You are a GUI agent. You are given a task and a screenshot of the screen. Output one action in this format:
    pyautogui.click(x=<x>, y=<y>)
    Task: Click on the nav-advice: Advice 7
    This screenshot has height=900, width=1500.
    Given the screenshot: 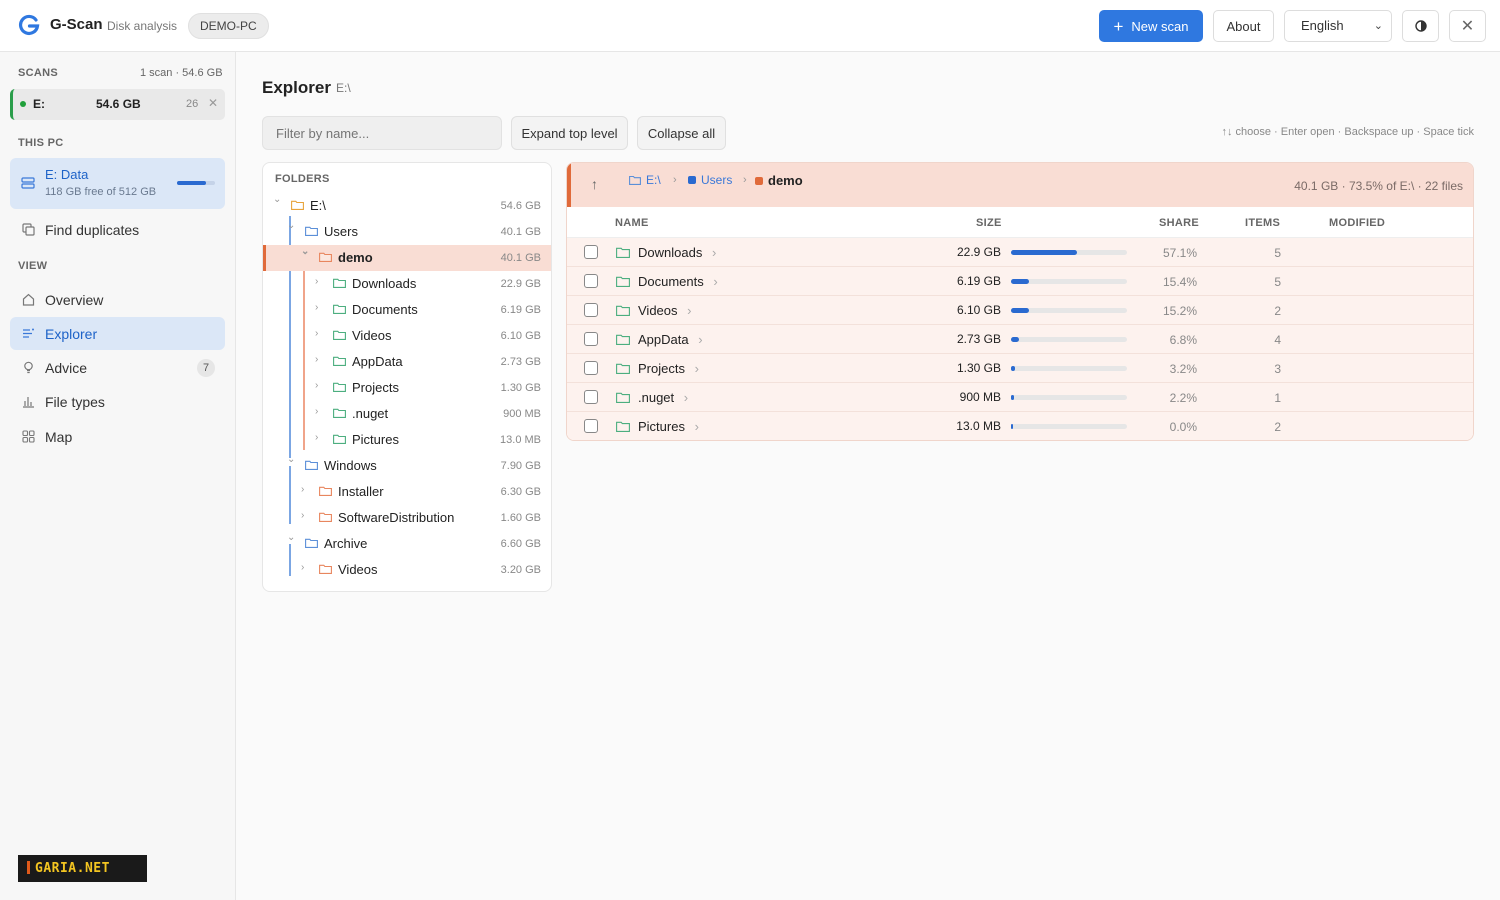 What is the action you would take?
    pyautogui.click(x=117, y=367)
    